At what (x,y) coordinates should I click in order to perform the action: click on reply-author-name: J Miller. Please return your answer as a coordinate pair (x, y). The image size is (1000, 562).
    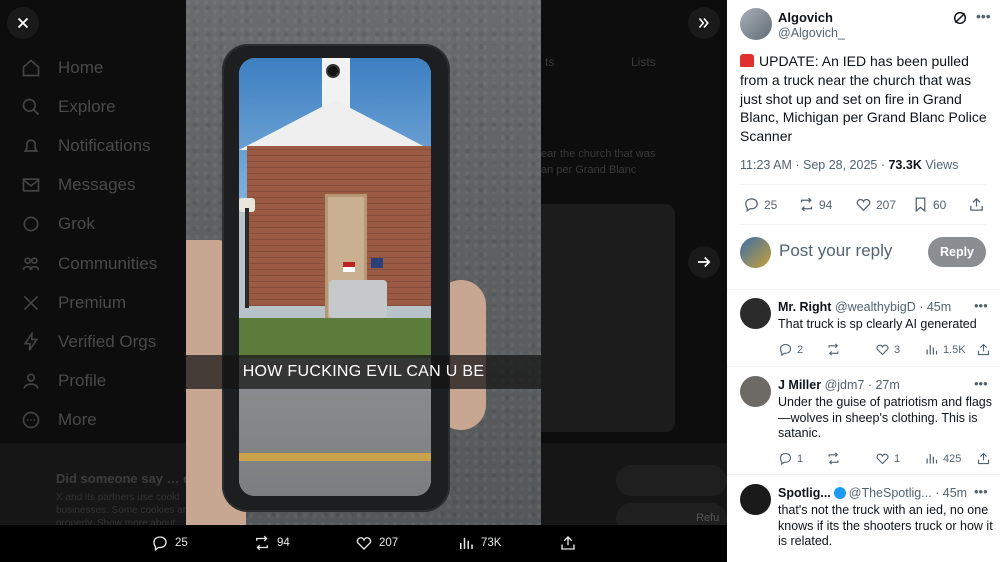
    Looking at the image, I should click on (799, 385).